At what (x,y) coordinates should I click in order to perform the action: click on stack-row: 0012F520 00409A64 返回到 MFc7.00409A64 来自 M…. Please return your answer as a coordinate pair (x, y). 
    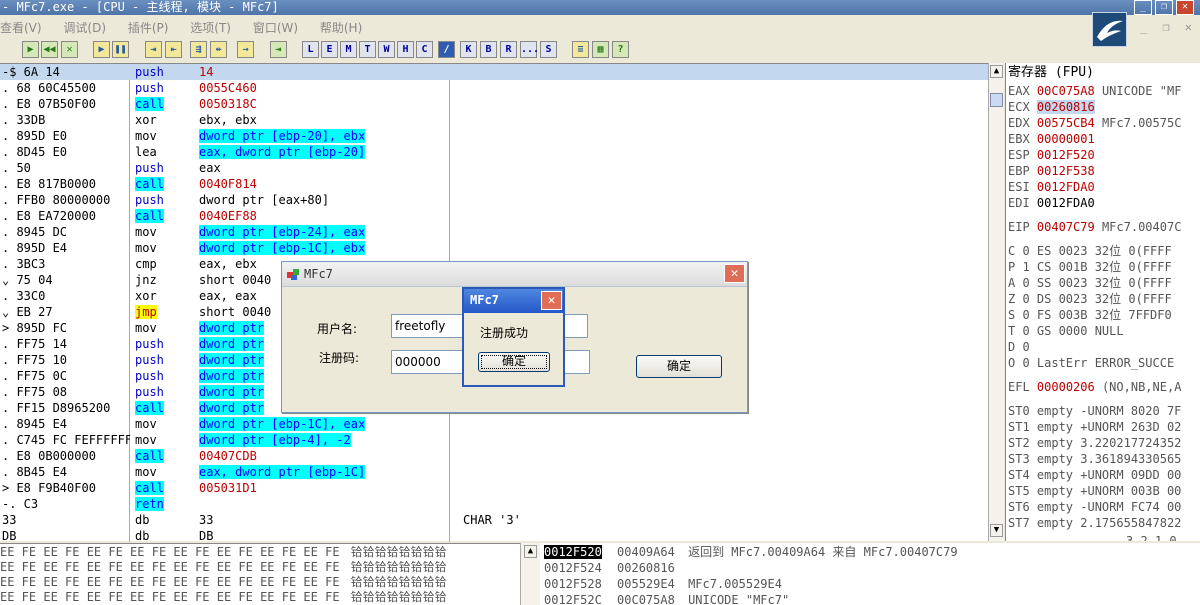
    Looking at the image, I should click on (751, 552).